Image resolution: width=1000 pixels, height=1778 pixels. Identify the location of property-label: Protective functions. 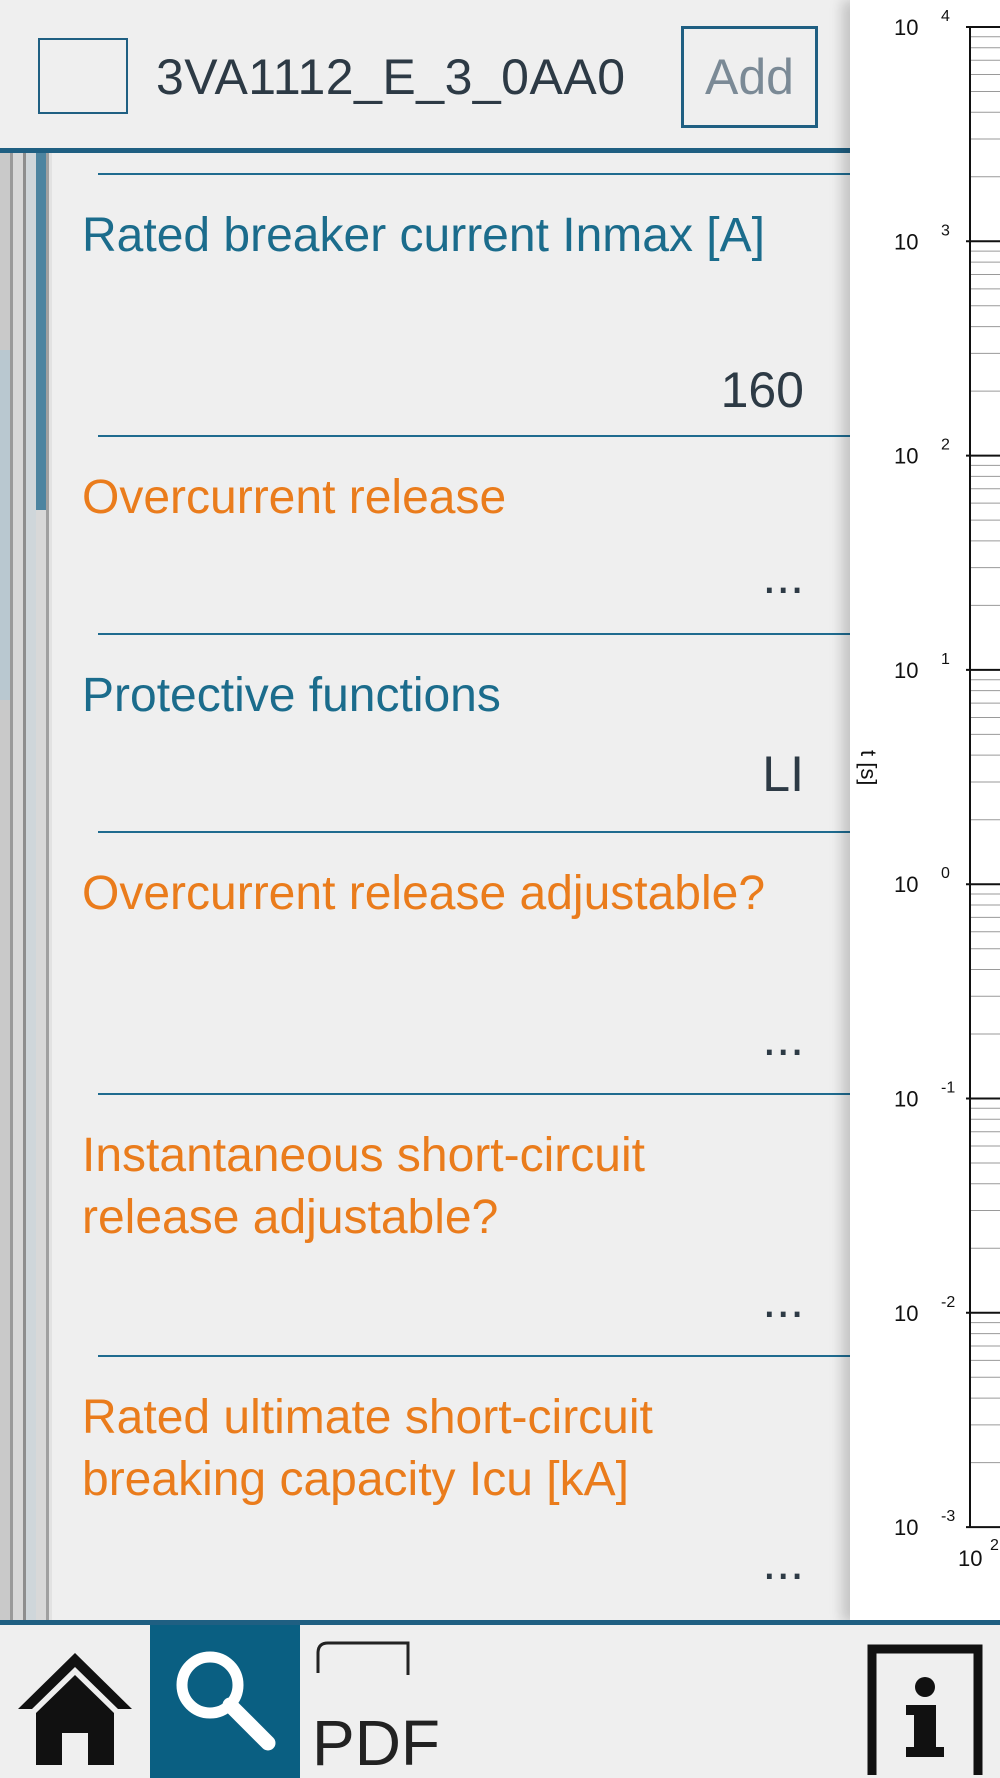
(291, 695).